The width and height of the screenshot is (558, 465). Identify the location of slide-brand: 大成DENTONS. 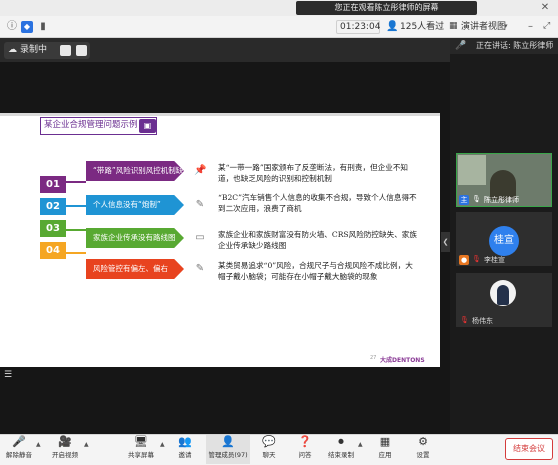
(402, 360).